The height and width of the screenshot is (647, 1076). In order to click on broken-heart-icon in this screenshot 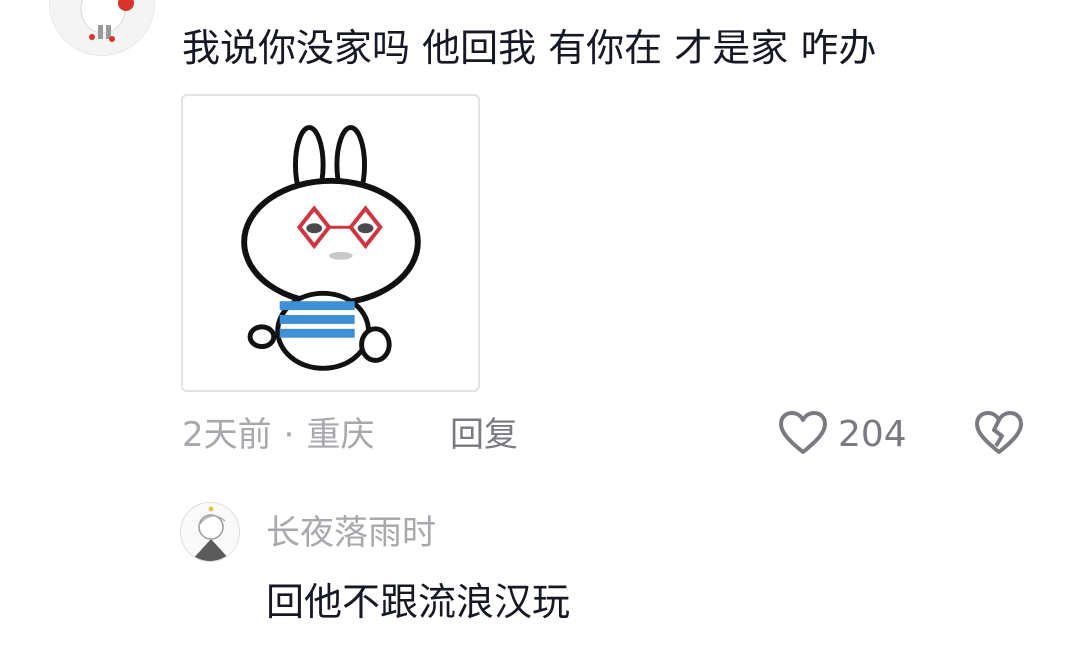, I will do `click(999, 434)`.